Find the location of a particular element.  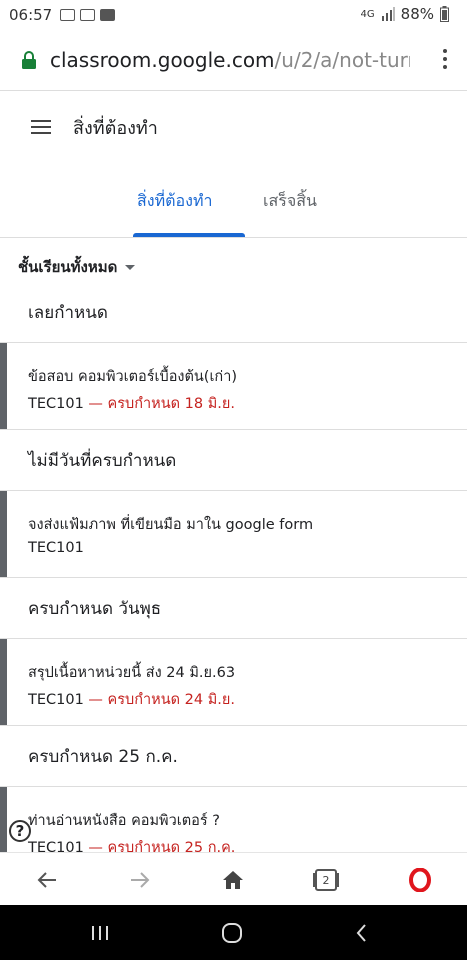

more-menu-icon is located at coordinates (445, 61).